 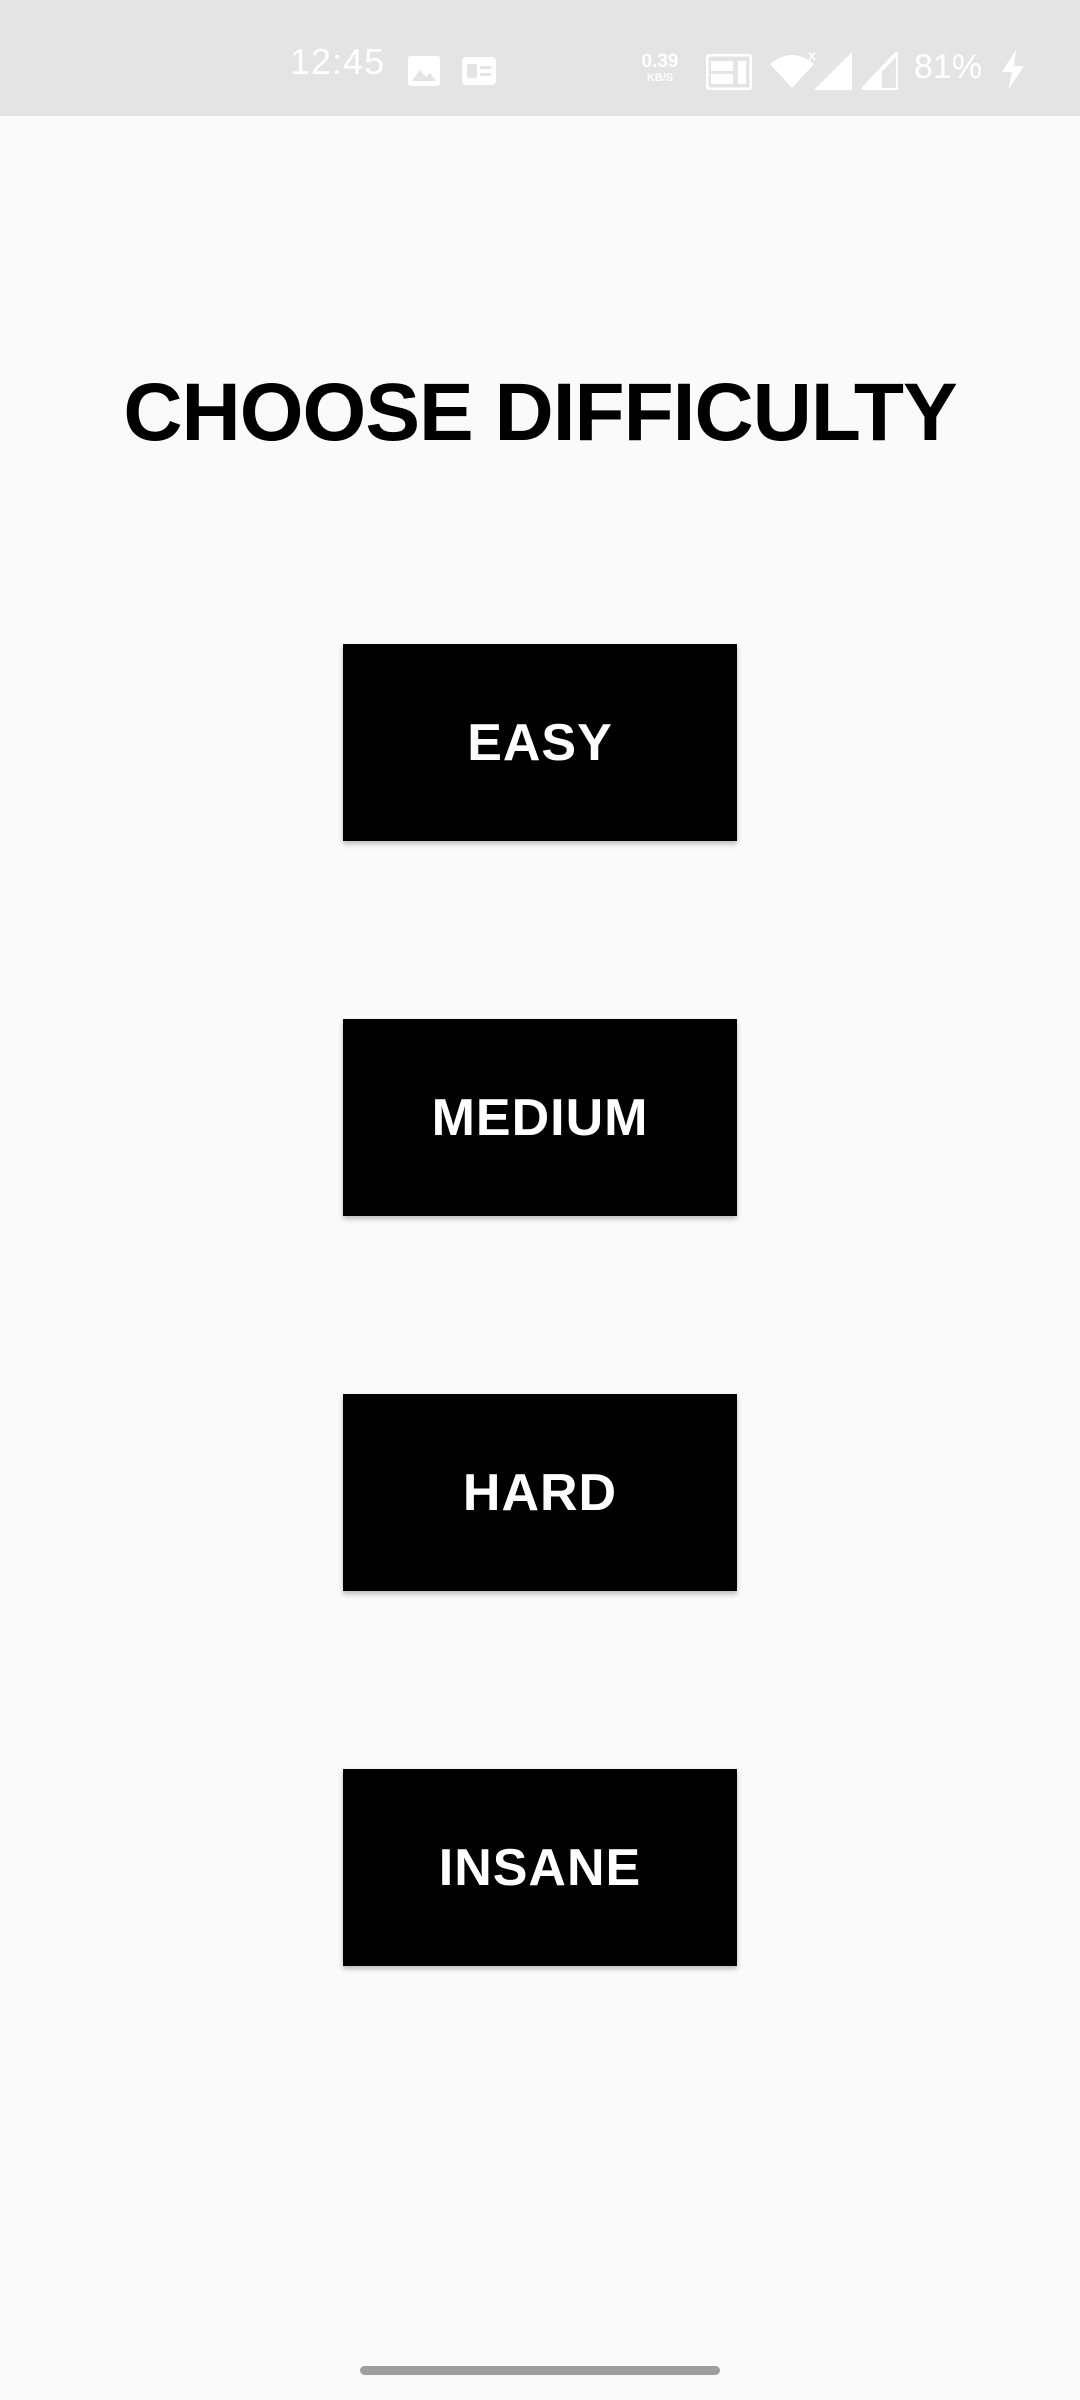 What do you see at coordinates (540, 58) in the screenshot?
I see `status-bar: 12:45 0.39 KB/S x 81%` at bounding box center [540, 58].